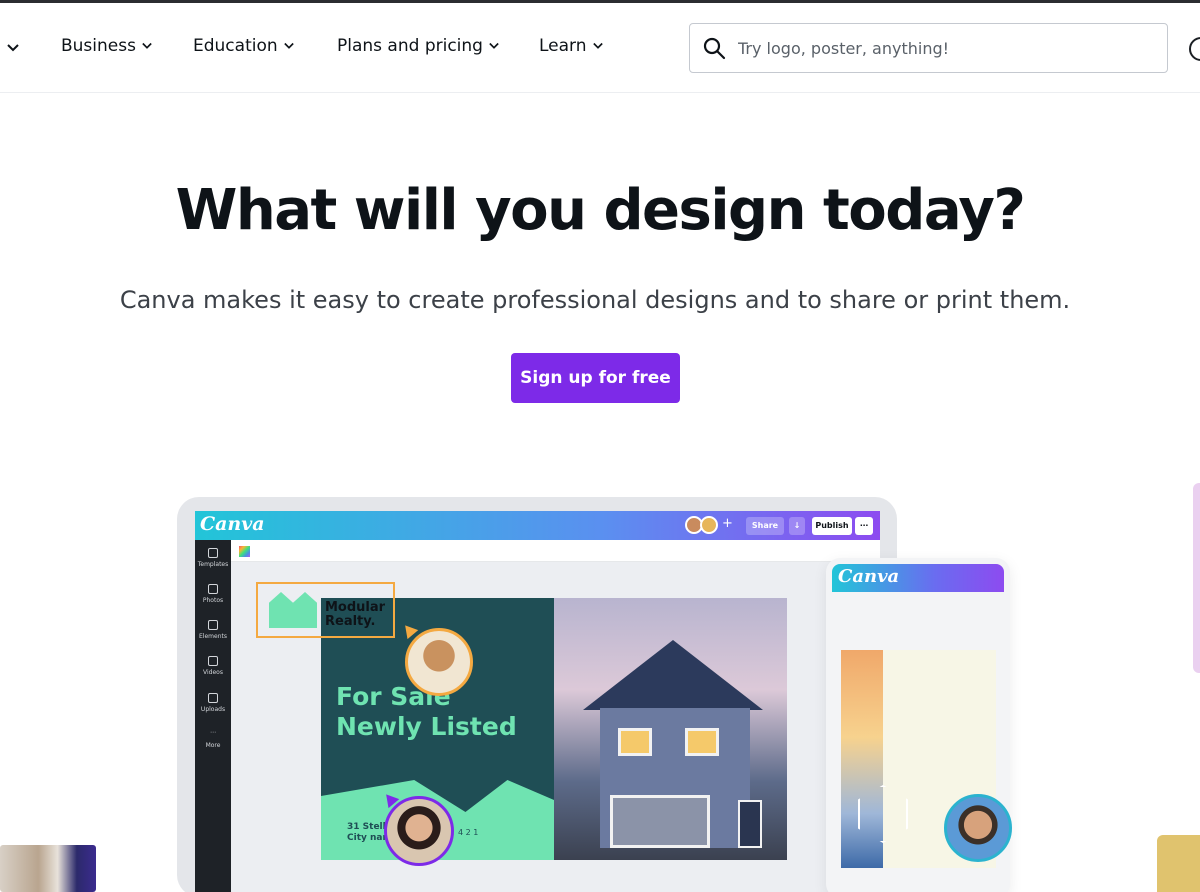 This screenshot has width=1200, height=892. What do you see at coordinates (235, 46) in the screenshot?
I see `nav-item-label: Education` at bounding box center [235, 46].